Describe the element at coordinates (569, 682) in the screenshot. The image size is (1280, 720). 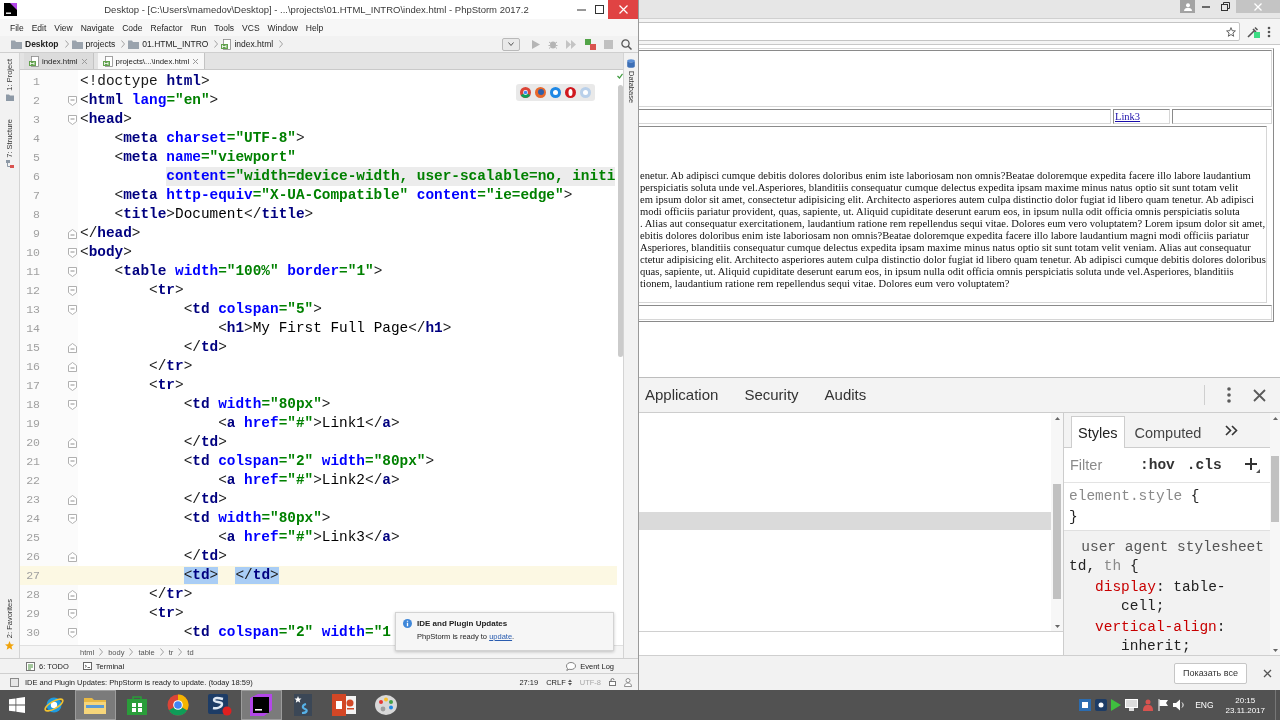
I see `updown-arrows-icon` at that location.